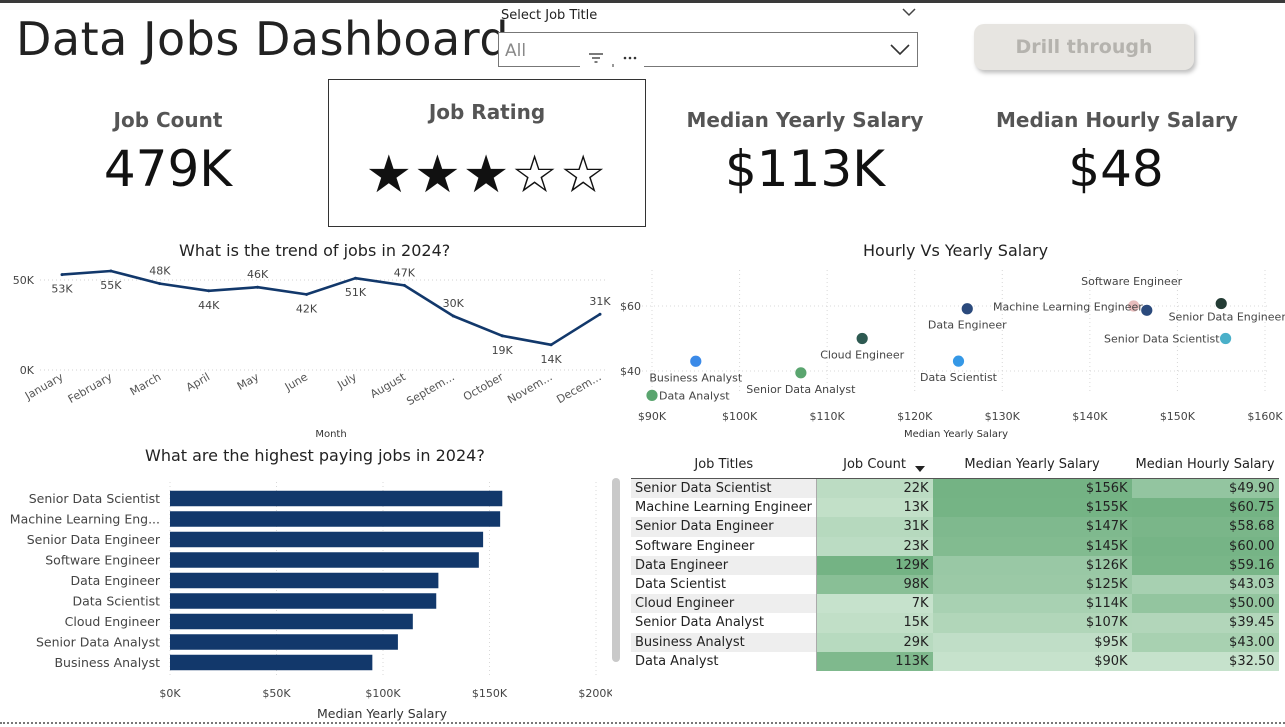  I want to click on data-label: 46K, so click(258, 274).